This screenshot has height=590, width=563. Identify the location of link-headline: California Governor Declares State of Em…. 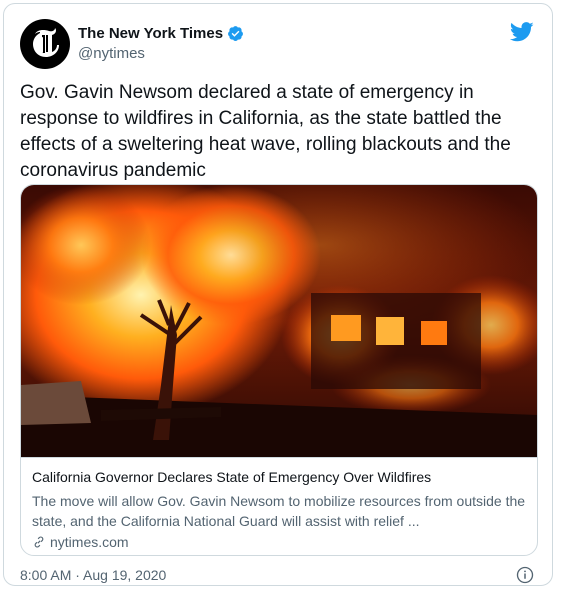
(231, 477).